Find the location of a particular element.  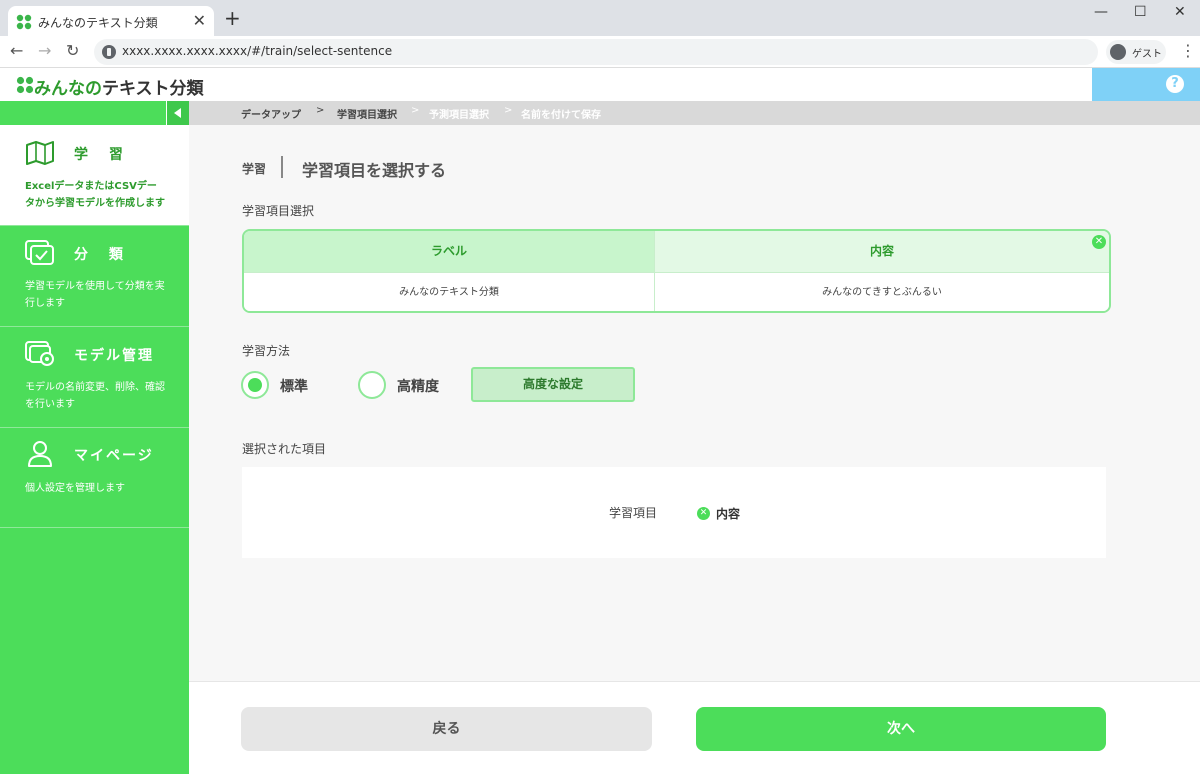

back-button: 戻る is located at coordinates (446, 729).